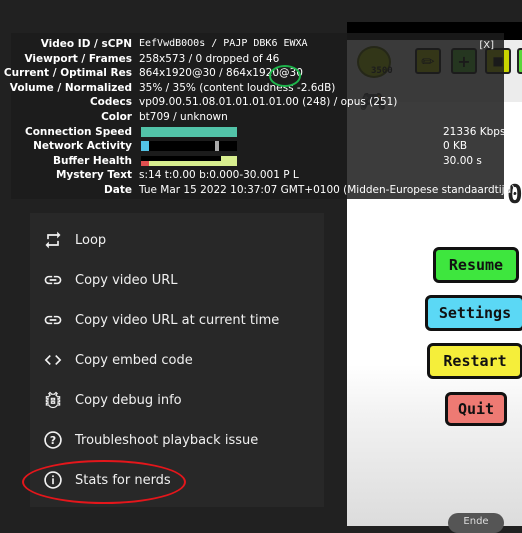 This screenshot has width=522, height=533. Describe the element at coordinates (53, 280) in the screenshot. I see `link-icon` at that location.